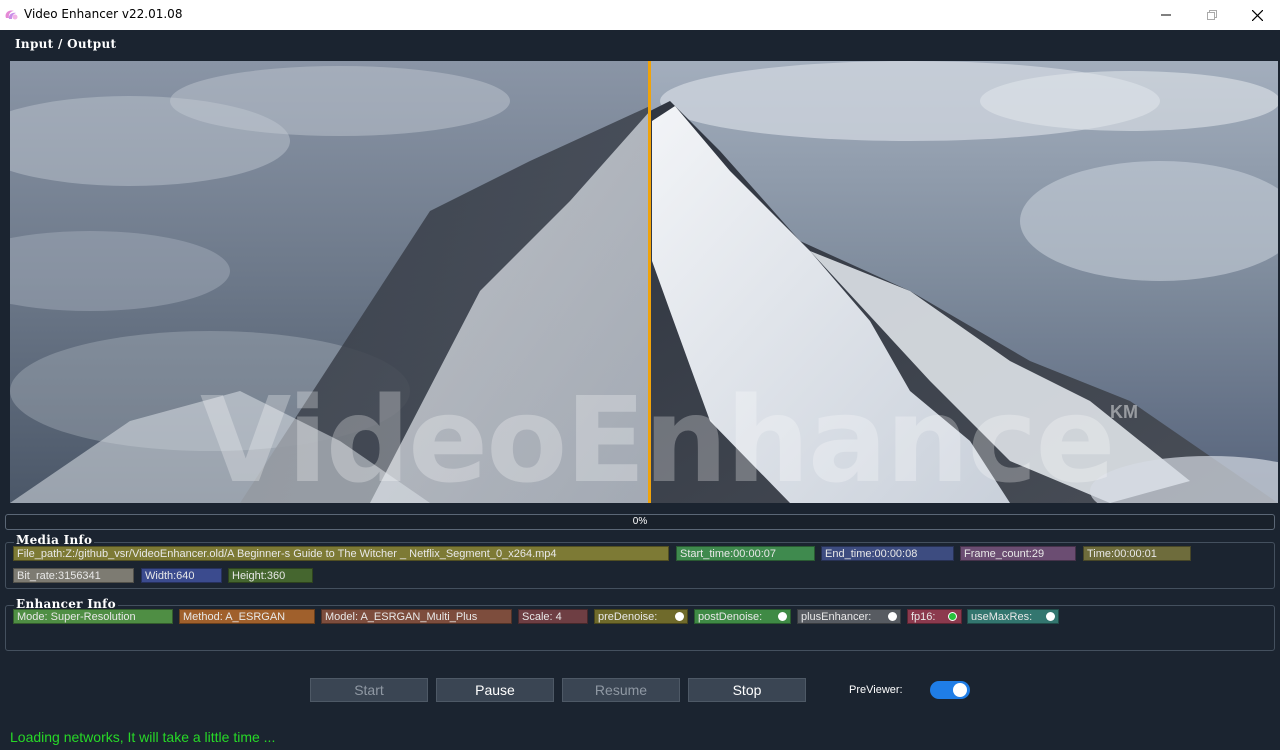 The width and height of the screenshot is (1280, 750). Describe the element at coordinates (887, 553) in the screenshot. I see `end-time-chip: End_time:00:00:08` at that location.